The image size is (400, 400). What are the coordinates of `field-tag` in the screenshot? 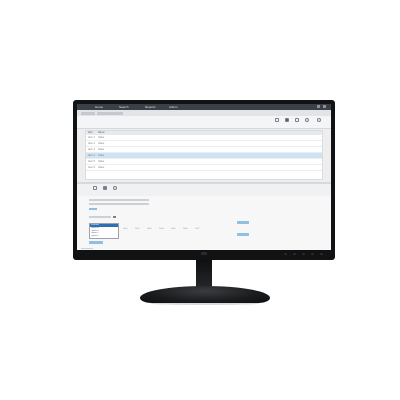 It's located at (93, 209).